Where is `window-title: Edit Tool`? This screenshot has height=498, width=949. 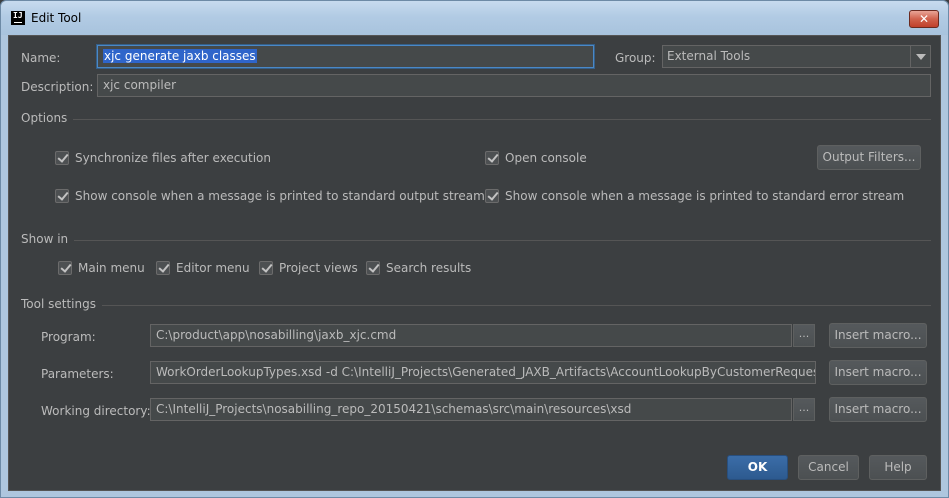 window-title: Edit Tool is located at coordinates (56, 18).